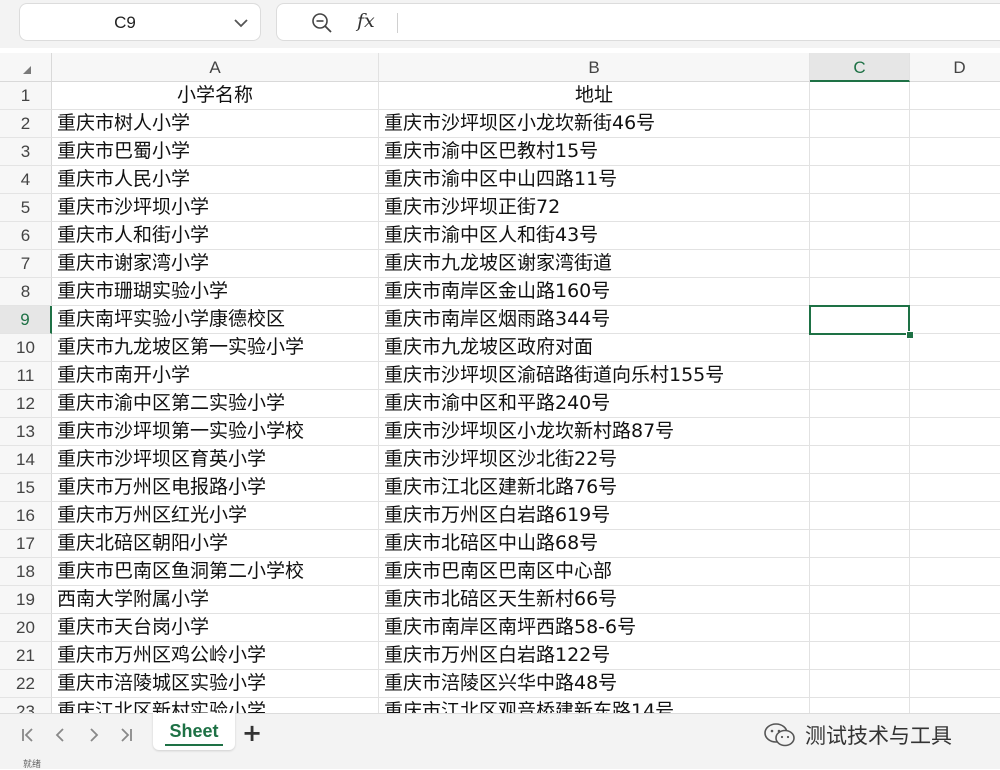  What do you see at coordinates (26, 684) in the screenshot?
I see `row-header: 22` at bounding box center [26, 684].